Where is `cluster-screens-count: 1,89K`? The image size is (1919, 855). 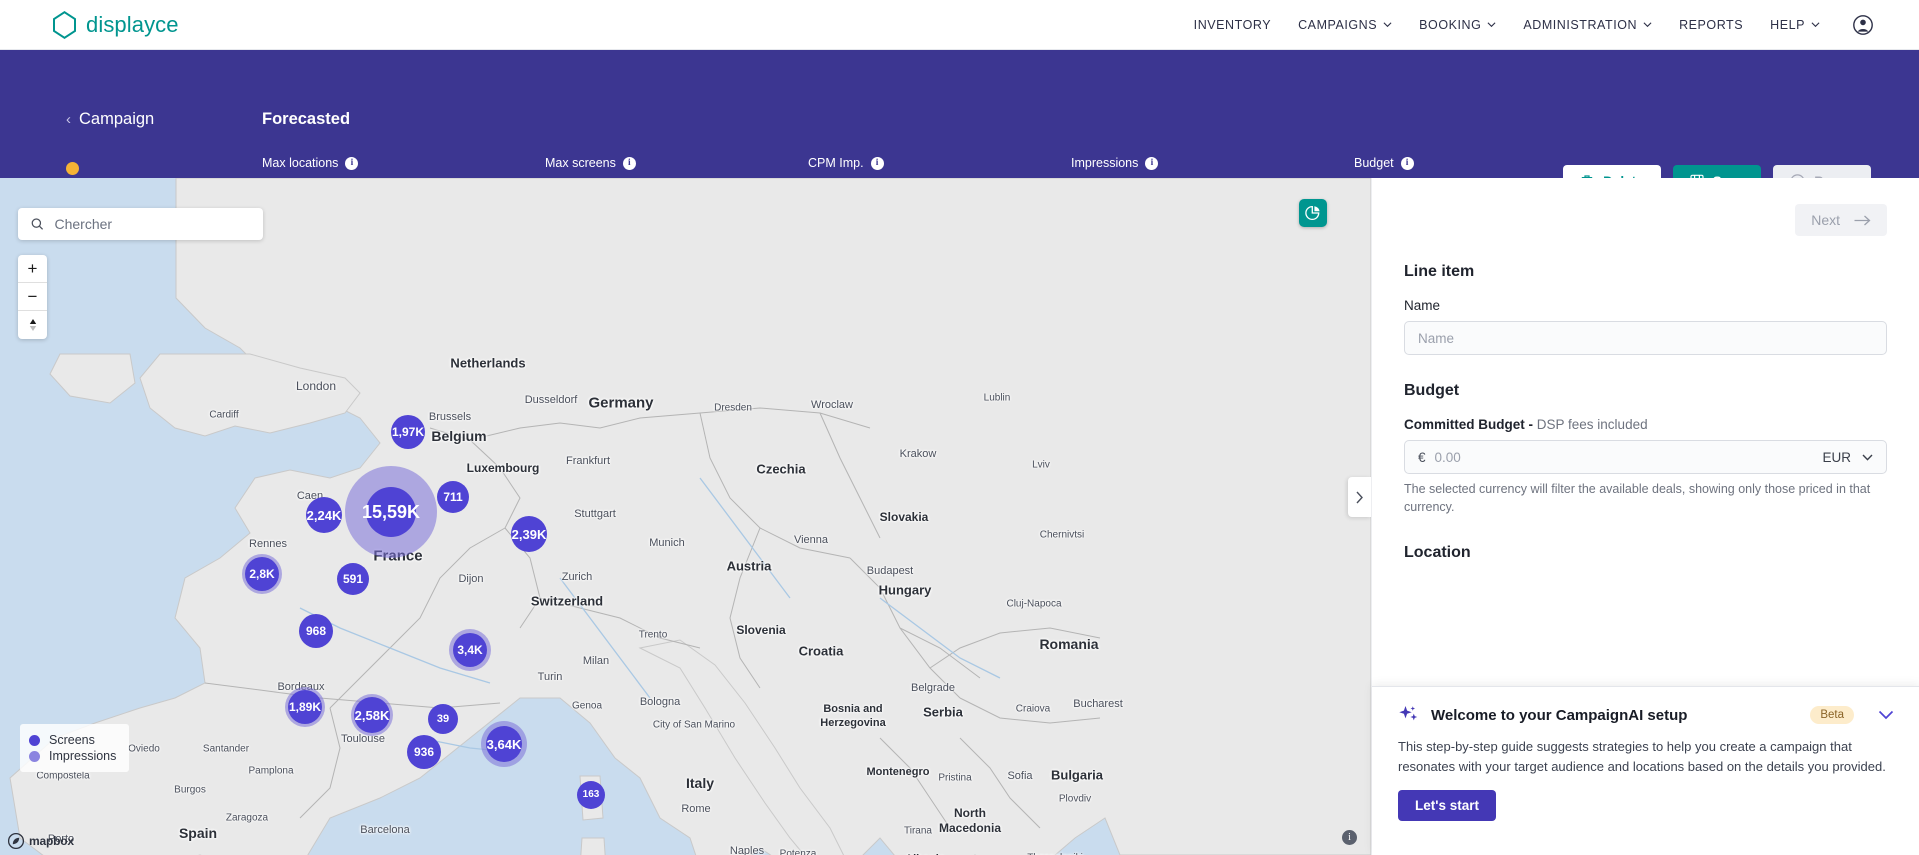 cluster-screens-count: 1,89K is located at coordinates (305, 707).